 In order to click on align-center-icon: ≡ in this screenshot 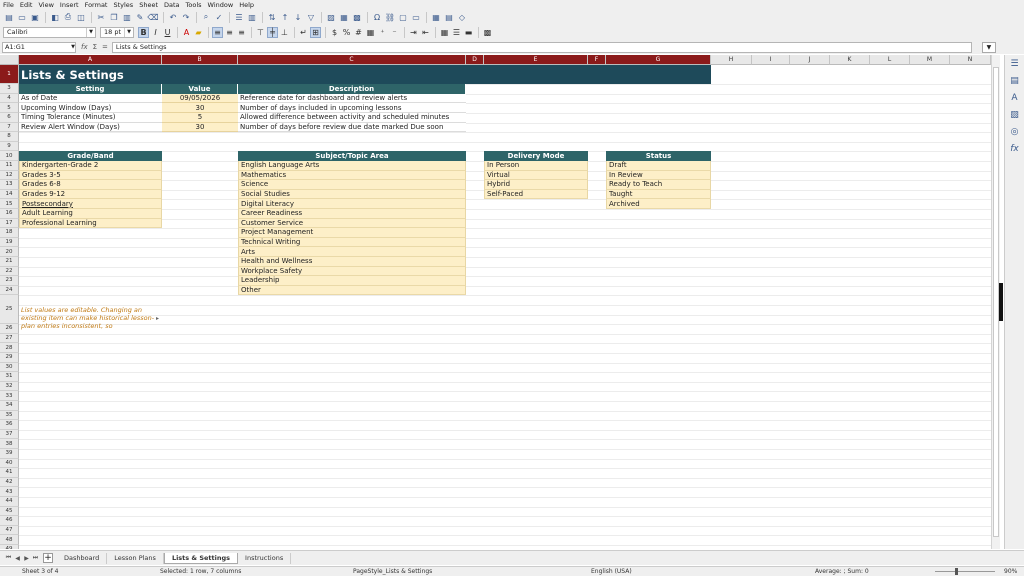, I will do `click(229, 32)`.